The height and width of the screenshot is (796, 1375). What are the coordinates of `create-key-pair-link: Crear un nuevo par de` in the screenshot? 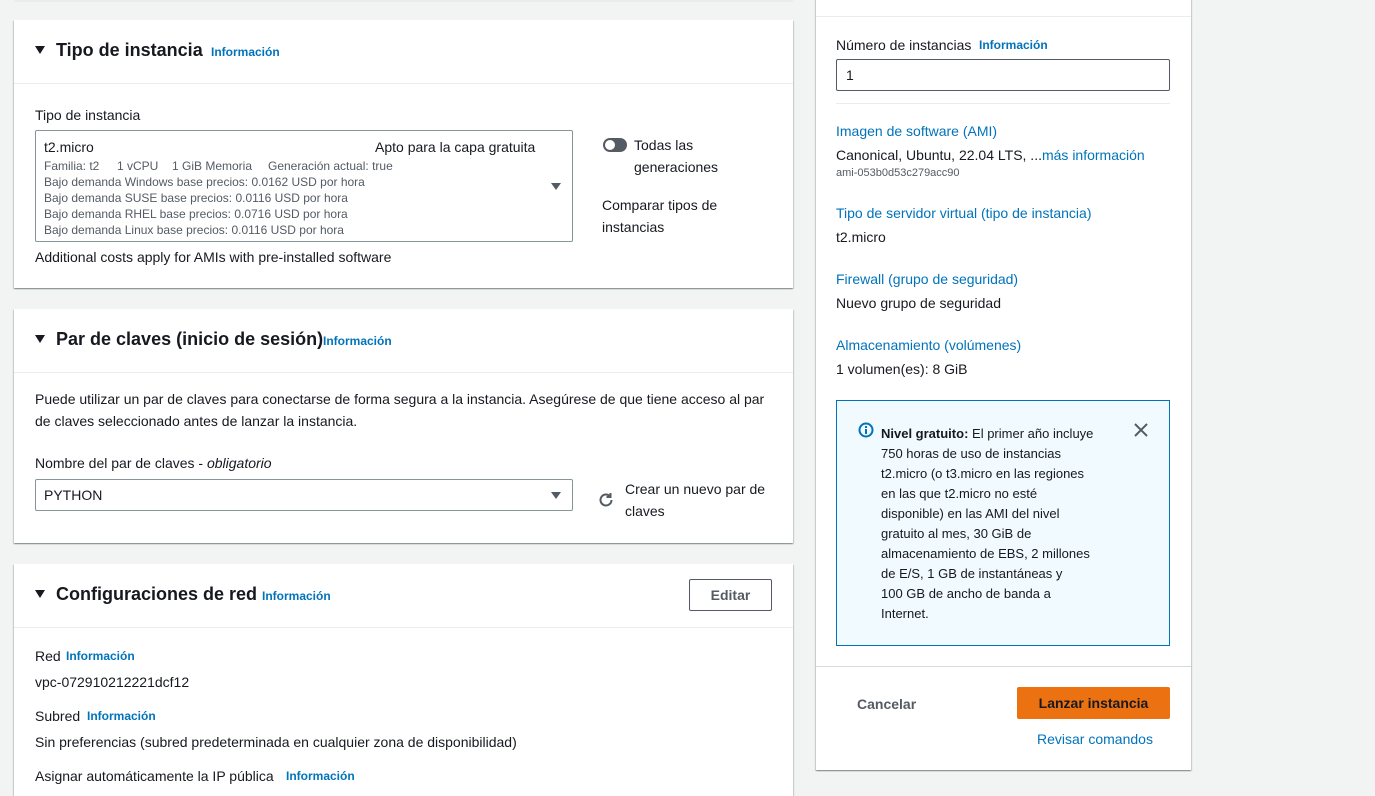 It's located at (695, 489).